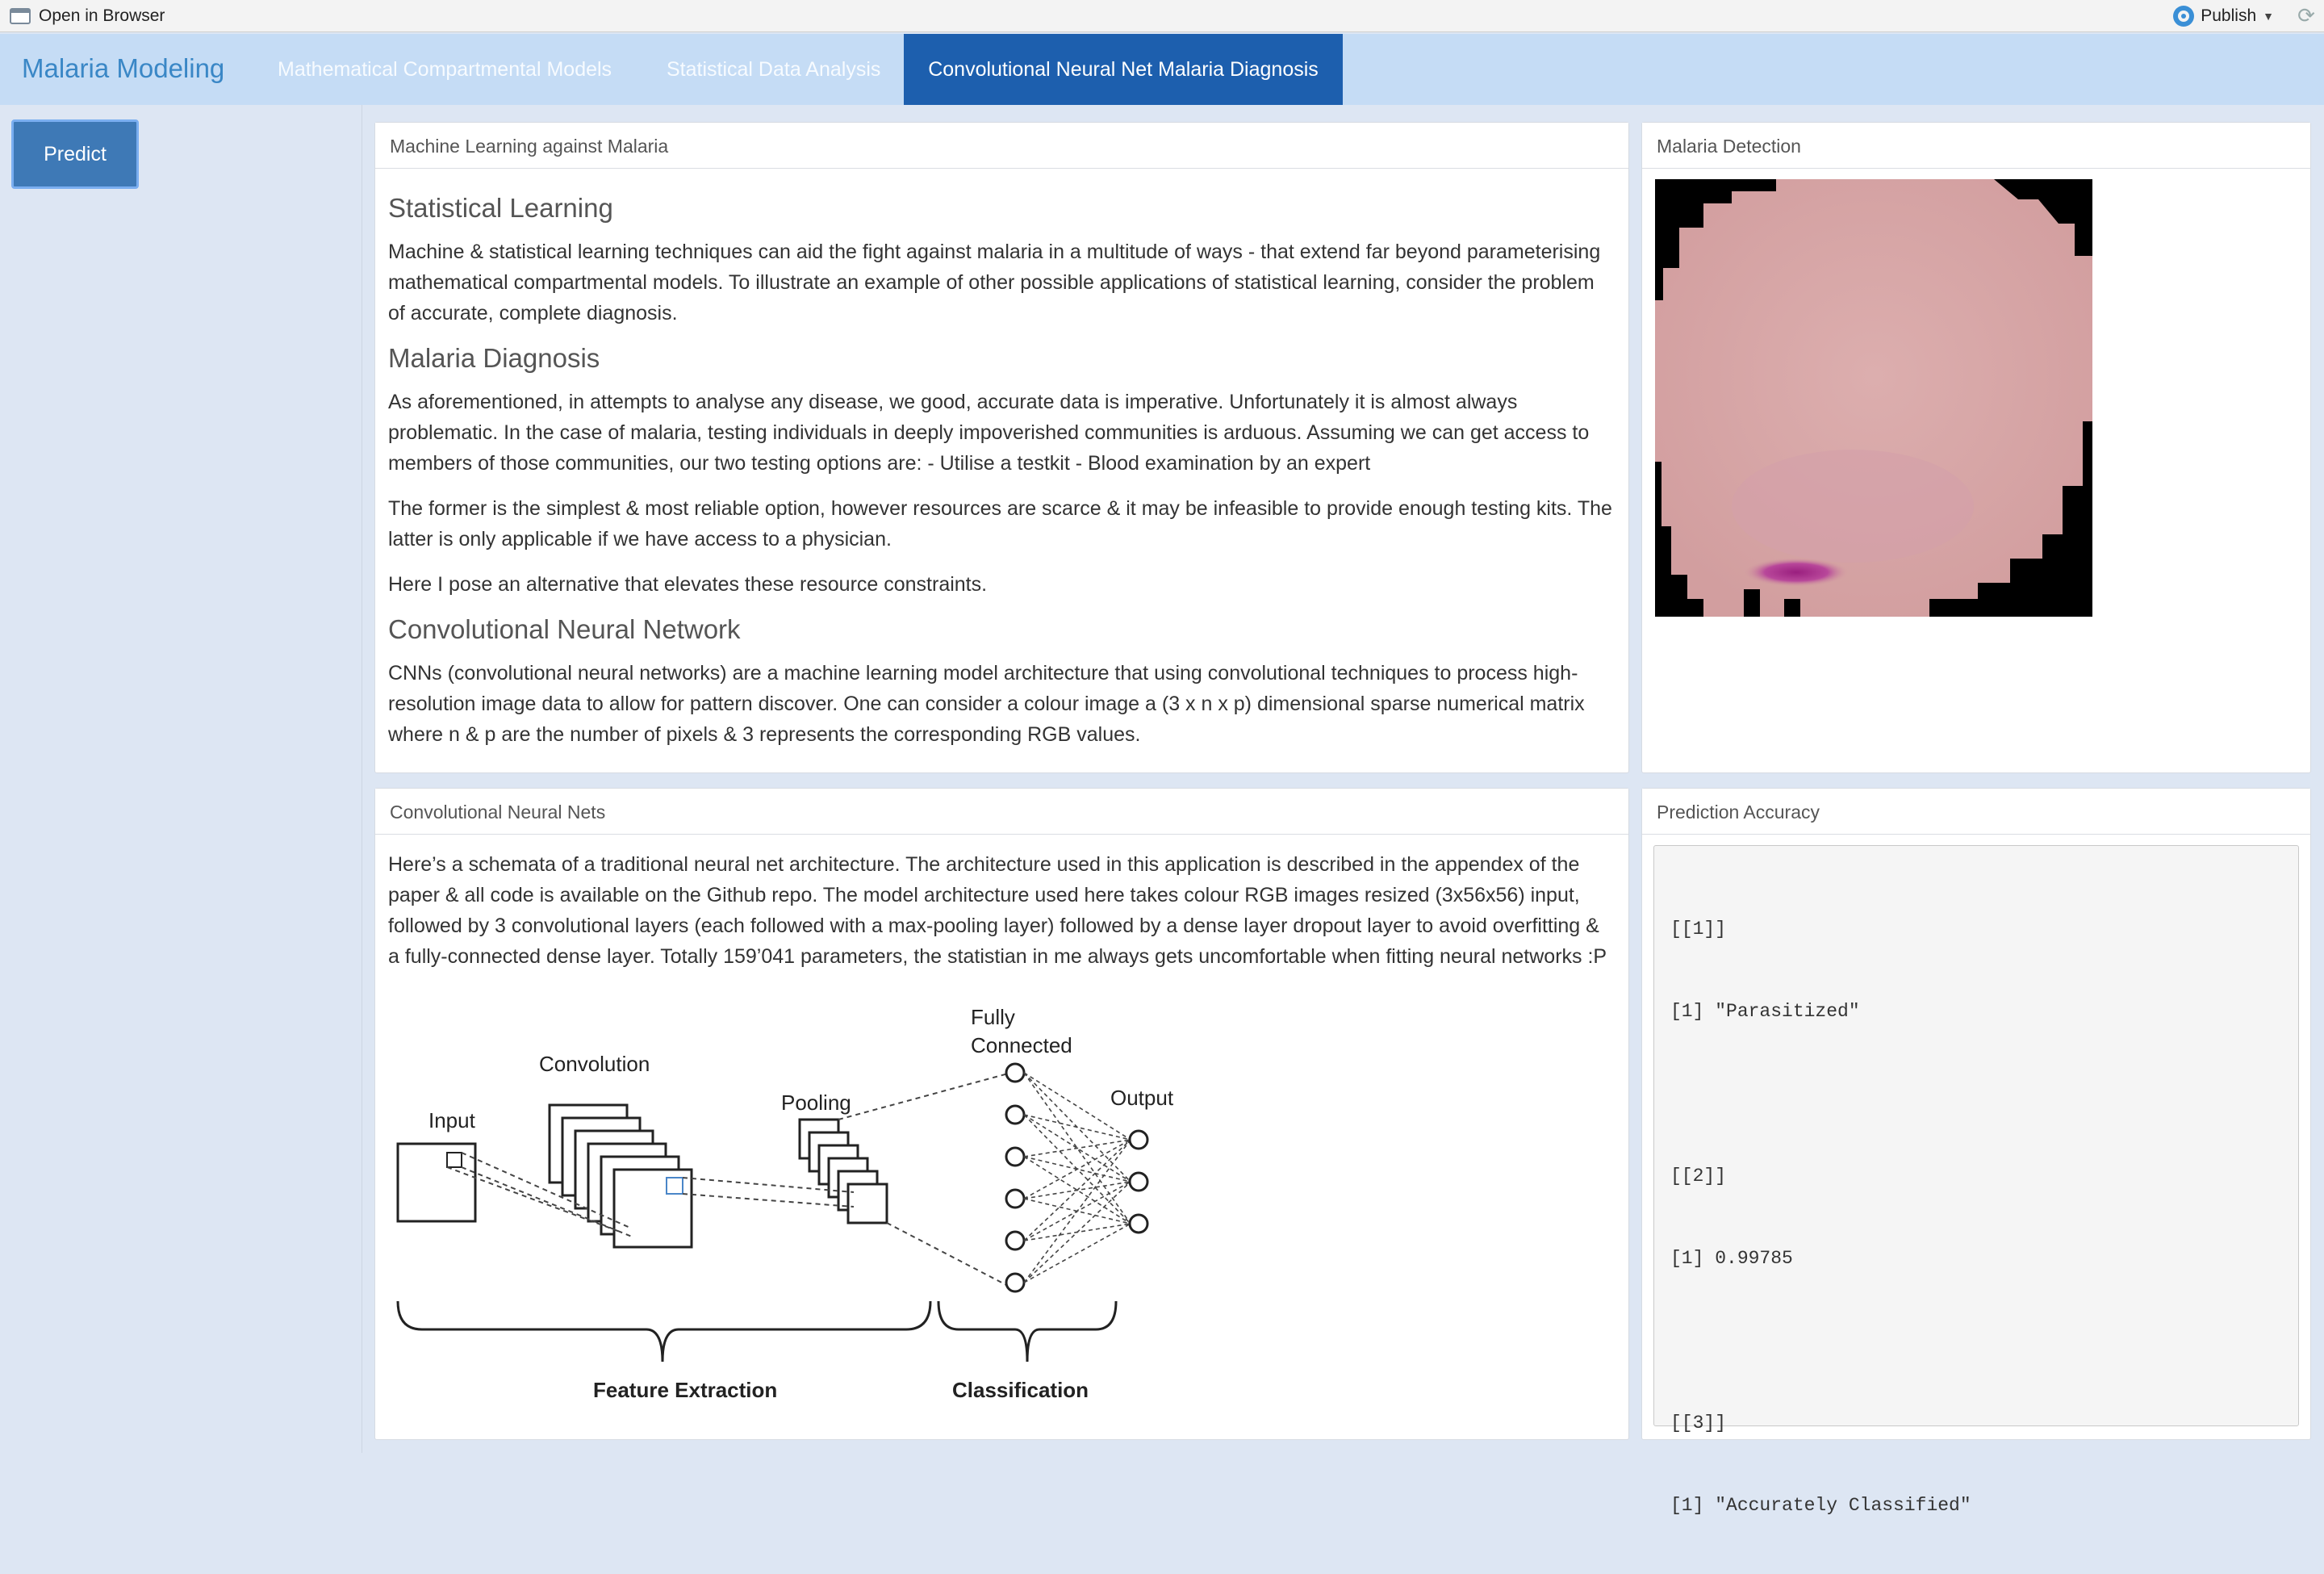 The width and height of the screenshot is (2324, 1574). Describe the element at coordinates (2229, 15) in the screenshot. I see `publish-label: Publish` at that location.